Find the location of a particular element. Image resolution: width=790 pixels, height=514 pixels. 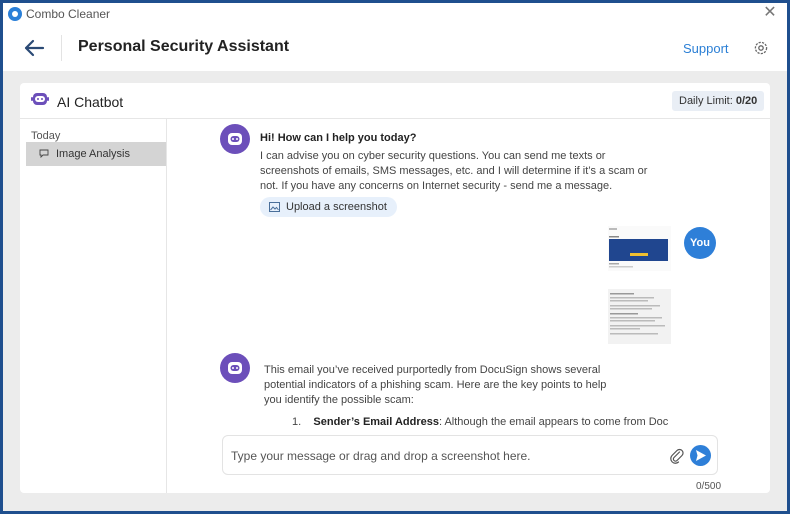

message-input-box is located at coordinates (470, 455).